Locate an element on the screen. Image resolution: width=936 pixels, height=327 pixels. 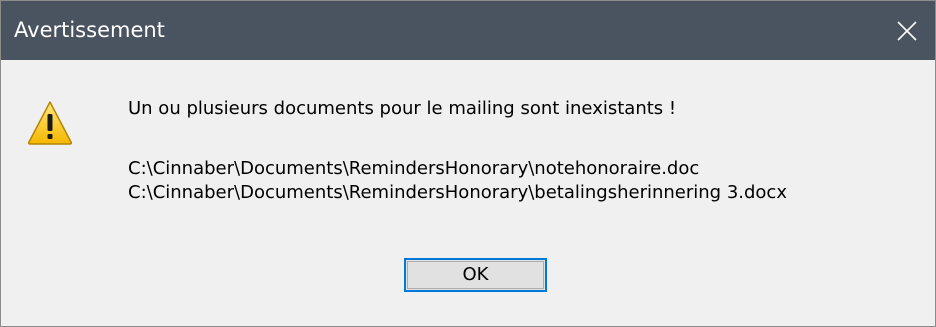
focus-ring is located at coordinates (475, 275).